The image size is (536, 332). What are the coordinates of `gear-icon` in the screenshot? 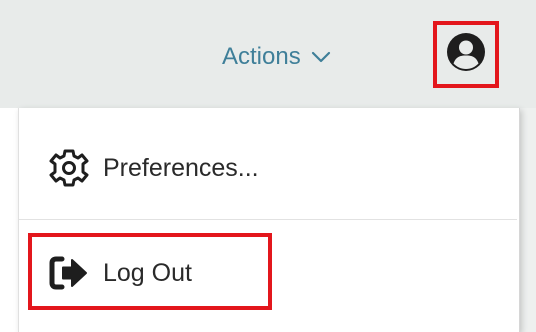 It's located at (69, 168).